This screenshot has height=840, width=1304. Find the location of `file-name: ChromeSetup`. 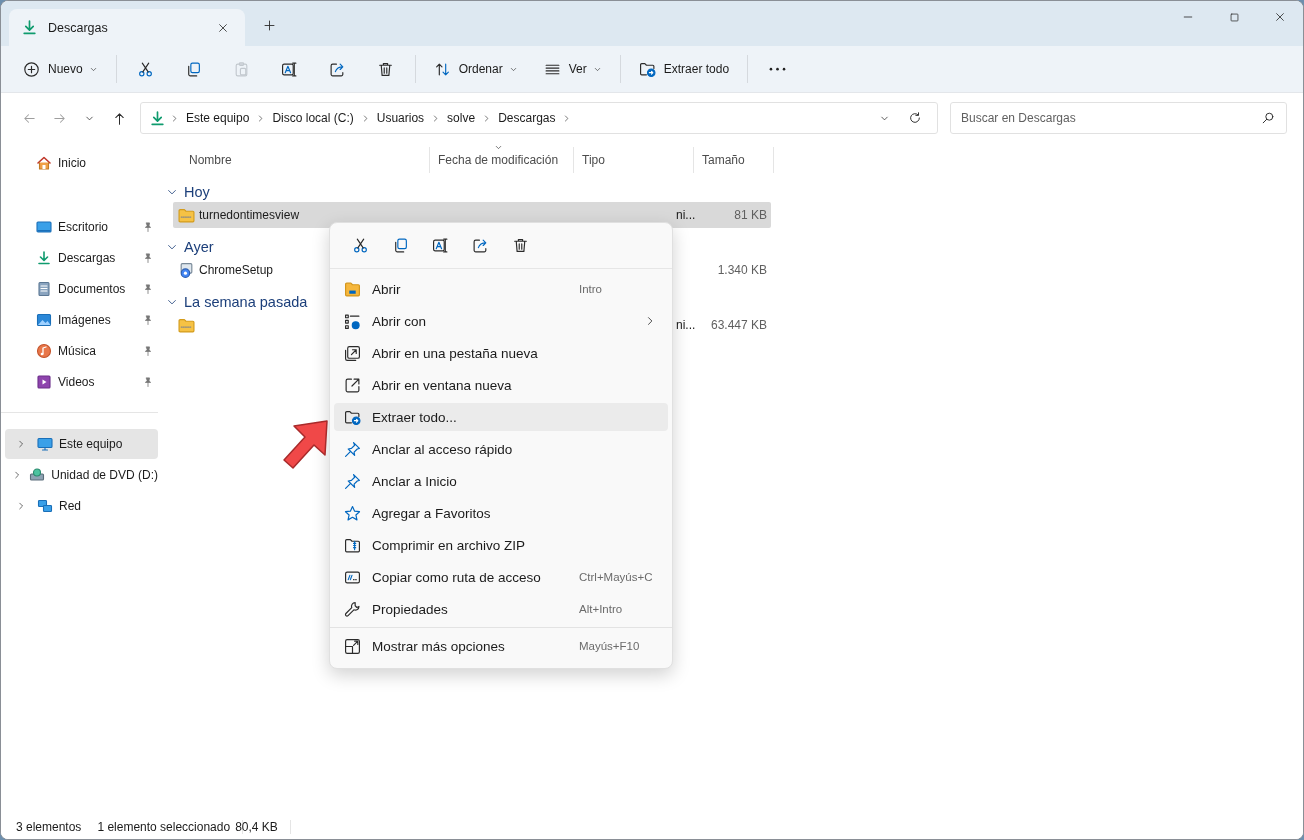

file-name: ChromeSetup is located at coordinates (236, 270).